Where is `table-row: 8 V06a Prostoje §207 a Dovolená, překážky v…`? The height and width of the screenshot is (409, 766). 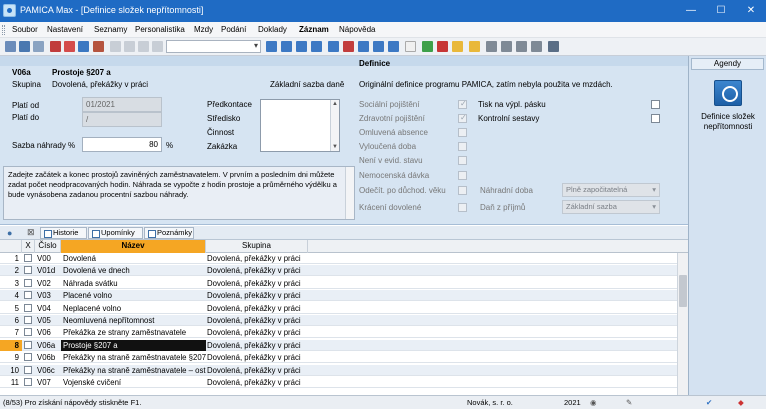
table-row: 8 V06a Prostoje §207 a Dovolená, překážky v… is located at coordinates (338, 345).